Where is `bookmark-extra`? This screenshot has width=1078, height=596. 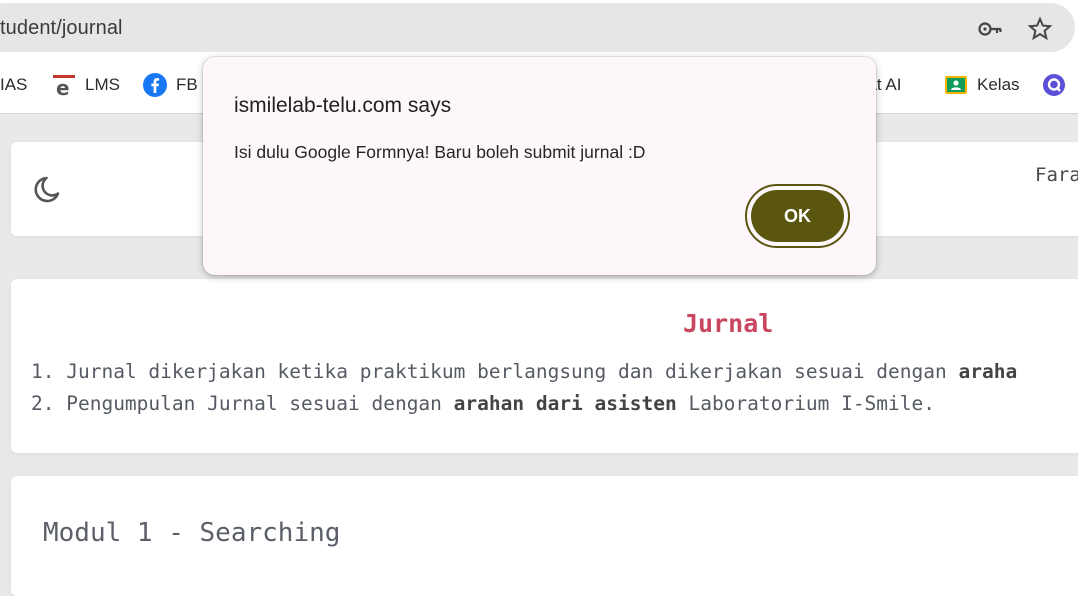 bookmark-extra is located at coordinates (1058, 85).